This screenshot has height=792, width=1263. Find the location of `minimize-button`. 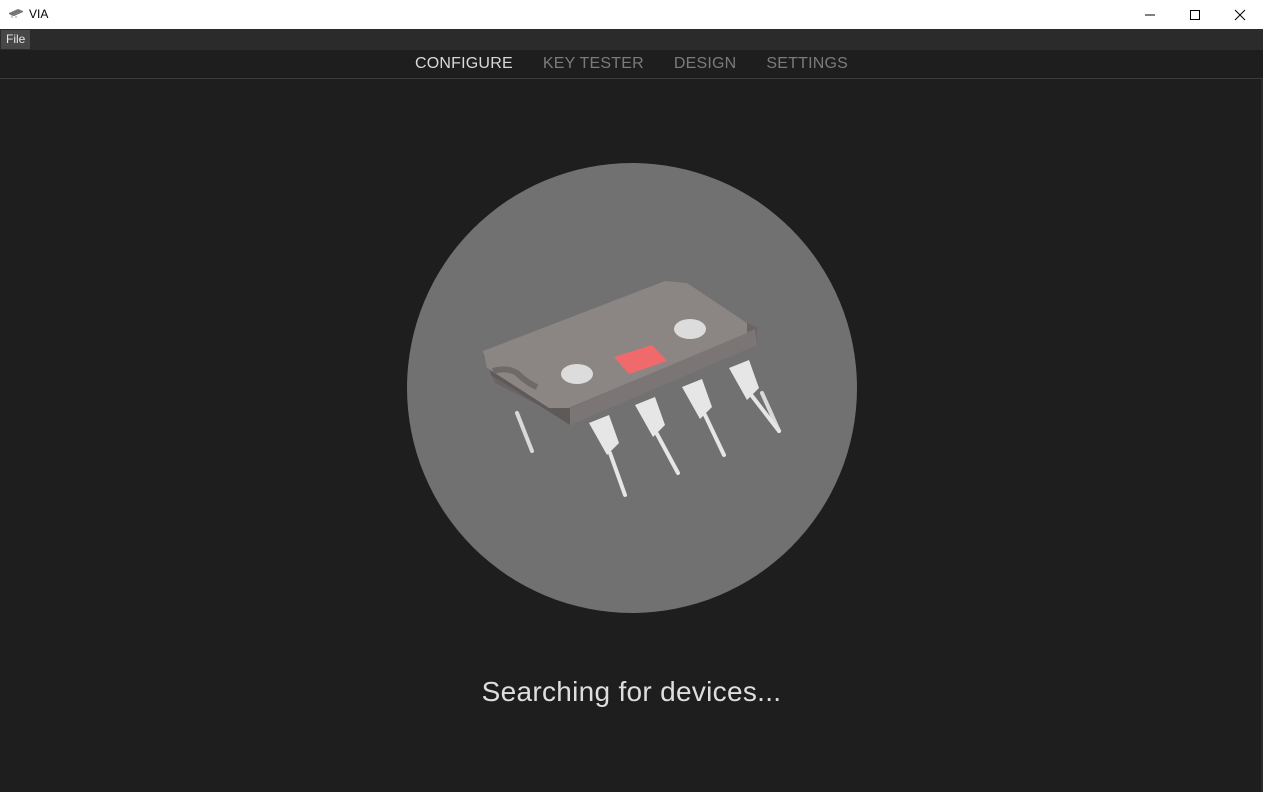

minimize-button is located at coordinates (1150, 14).